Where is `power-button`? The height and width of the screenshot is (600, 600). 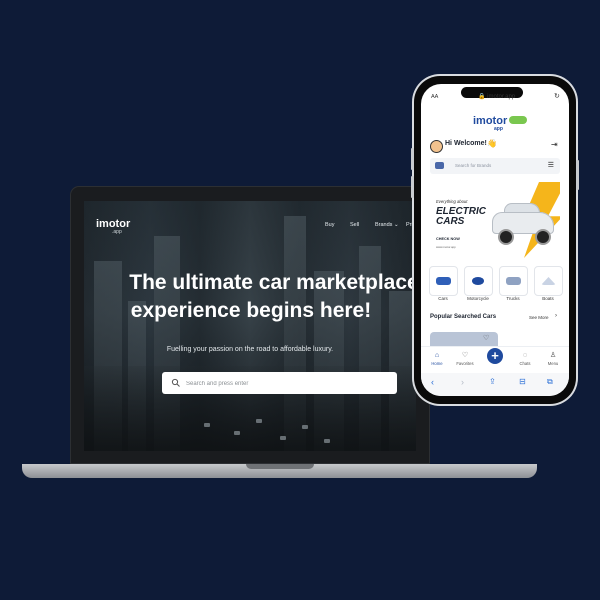
power-button is located at coordinates (577, 175).